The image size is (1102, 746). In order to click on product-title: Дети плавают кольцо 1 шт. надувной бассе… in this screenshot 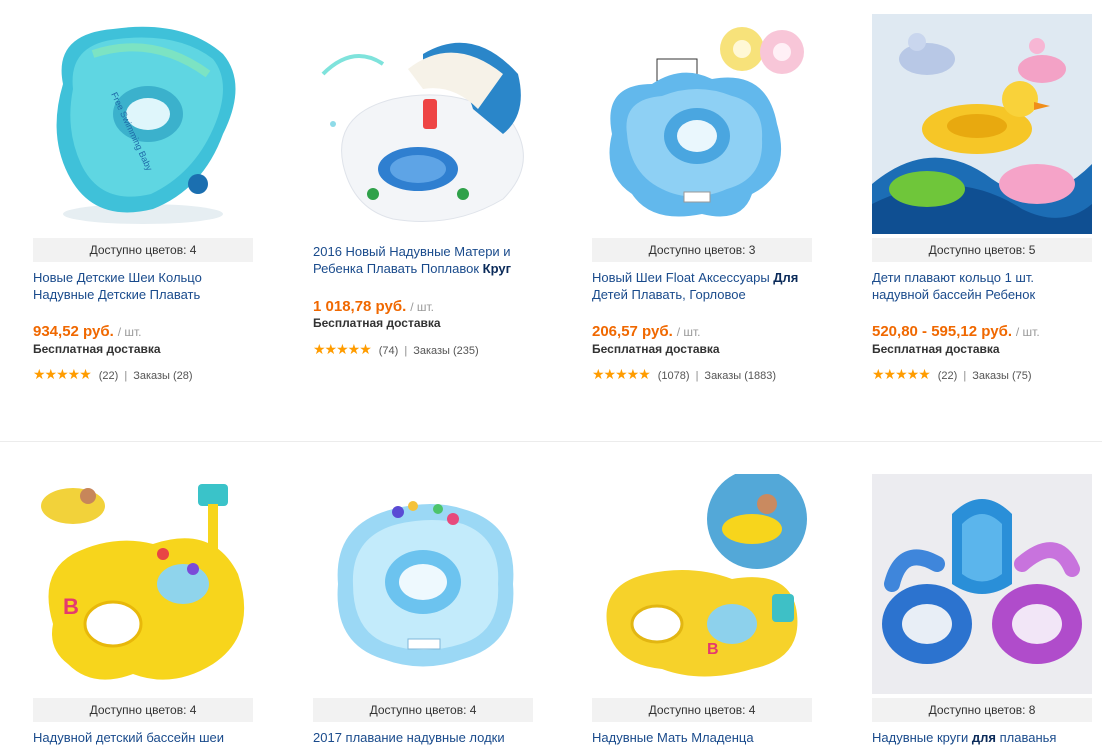, I will do `click(983, 286)`.